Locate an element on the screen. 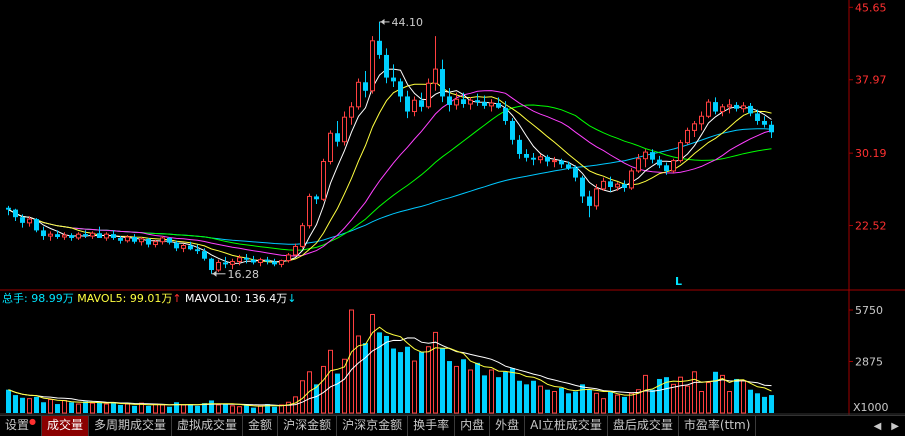 The height and width of the screenshot is (436, 905). tab-9: 外盘 is located at coordinates (508, 426).